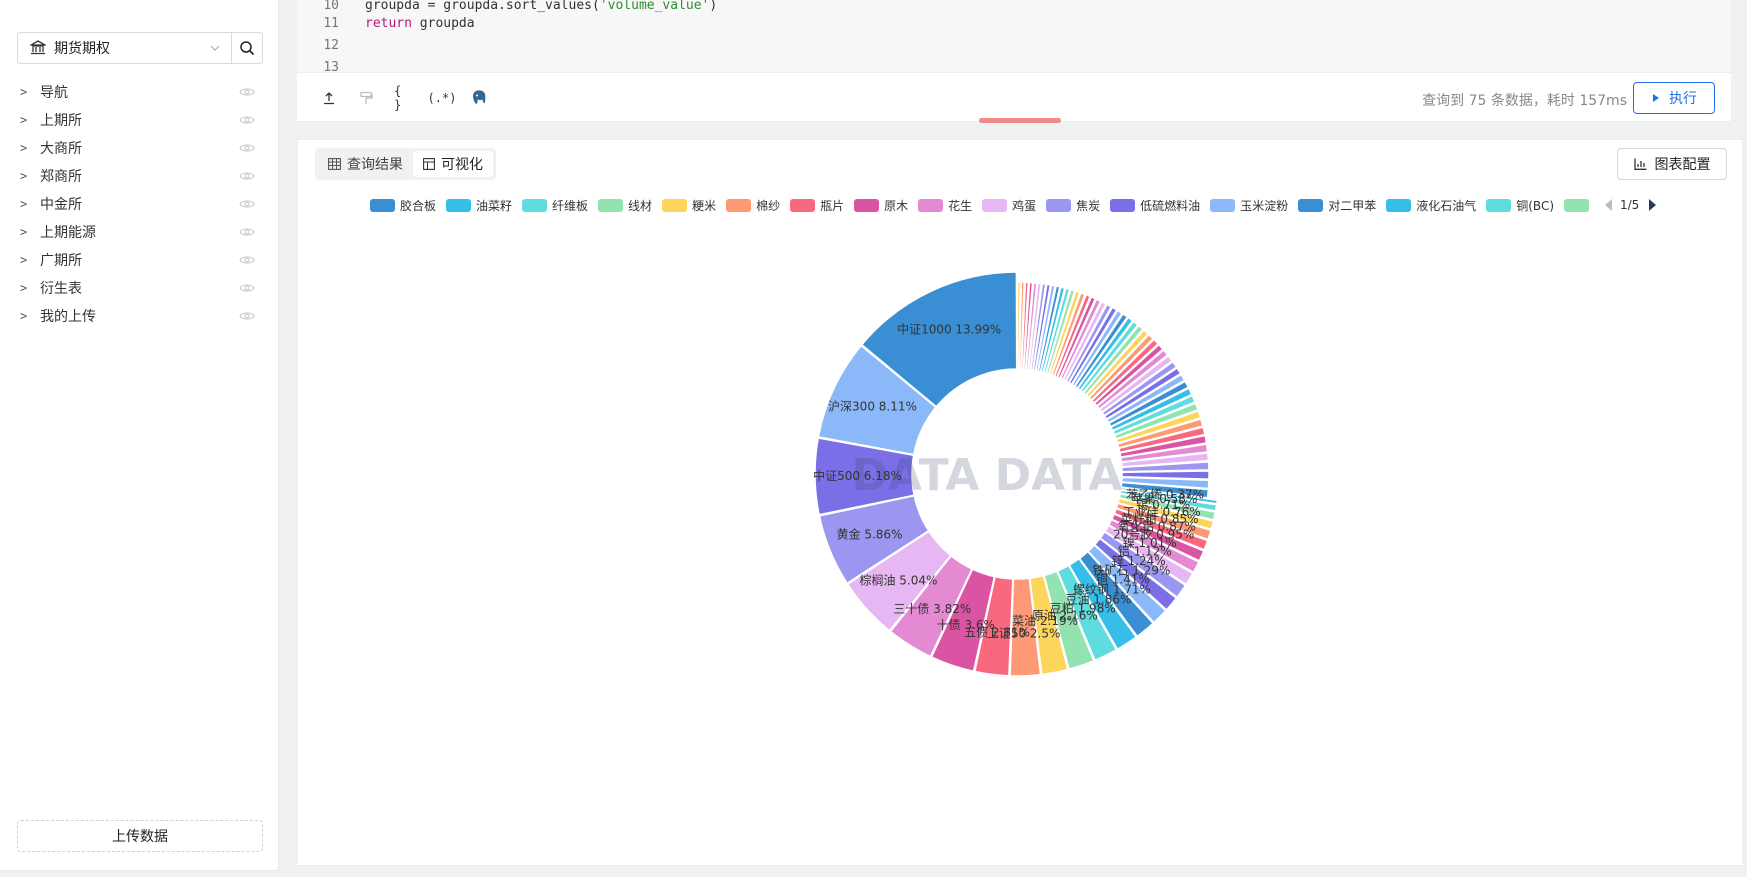 Image resolution: width=1747 pixels, height=877 pixels. Describe the element at coordinates (442, 98) in the screenshot. I see `regex-icon: (.*)` at that location.